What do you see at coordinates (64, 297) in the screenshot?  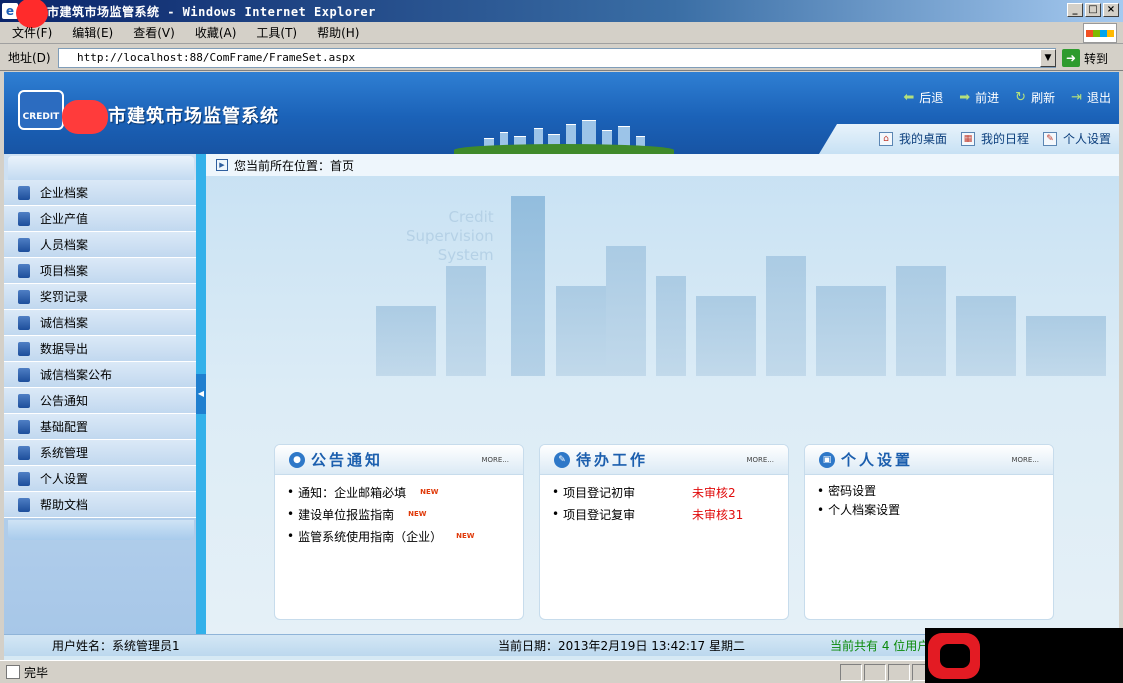 I see `sidebar-item-label: 奖罚记录` at bounding box center [64, 297].